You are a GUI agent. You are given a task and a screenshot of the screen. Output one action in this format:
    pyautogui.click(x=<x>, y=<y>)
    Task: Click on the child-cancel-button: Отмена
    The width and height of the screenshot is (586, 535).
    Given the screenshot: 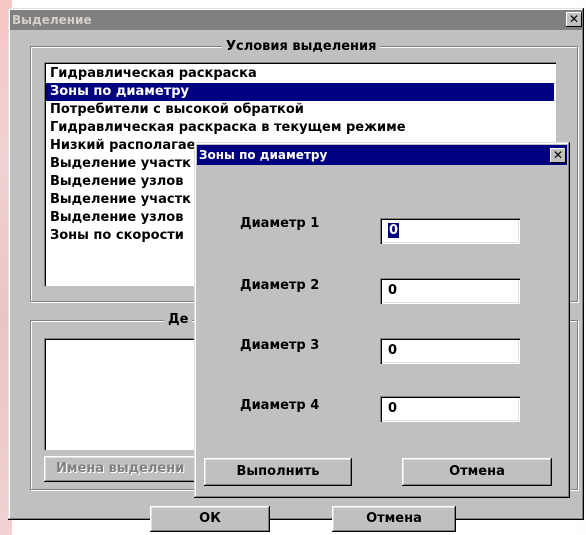 What is the action you would take?
    pyautogui.click(x=477, y=472)
    